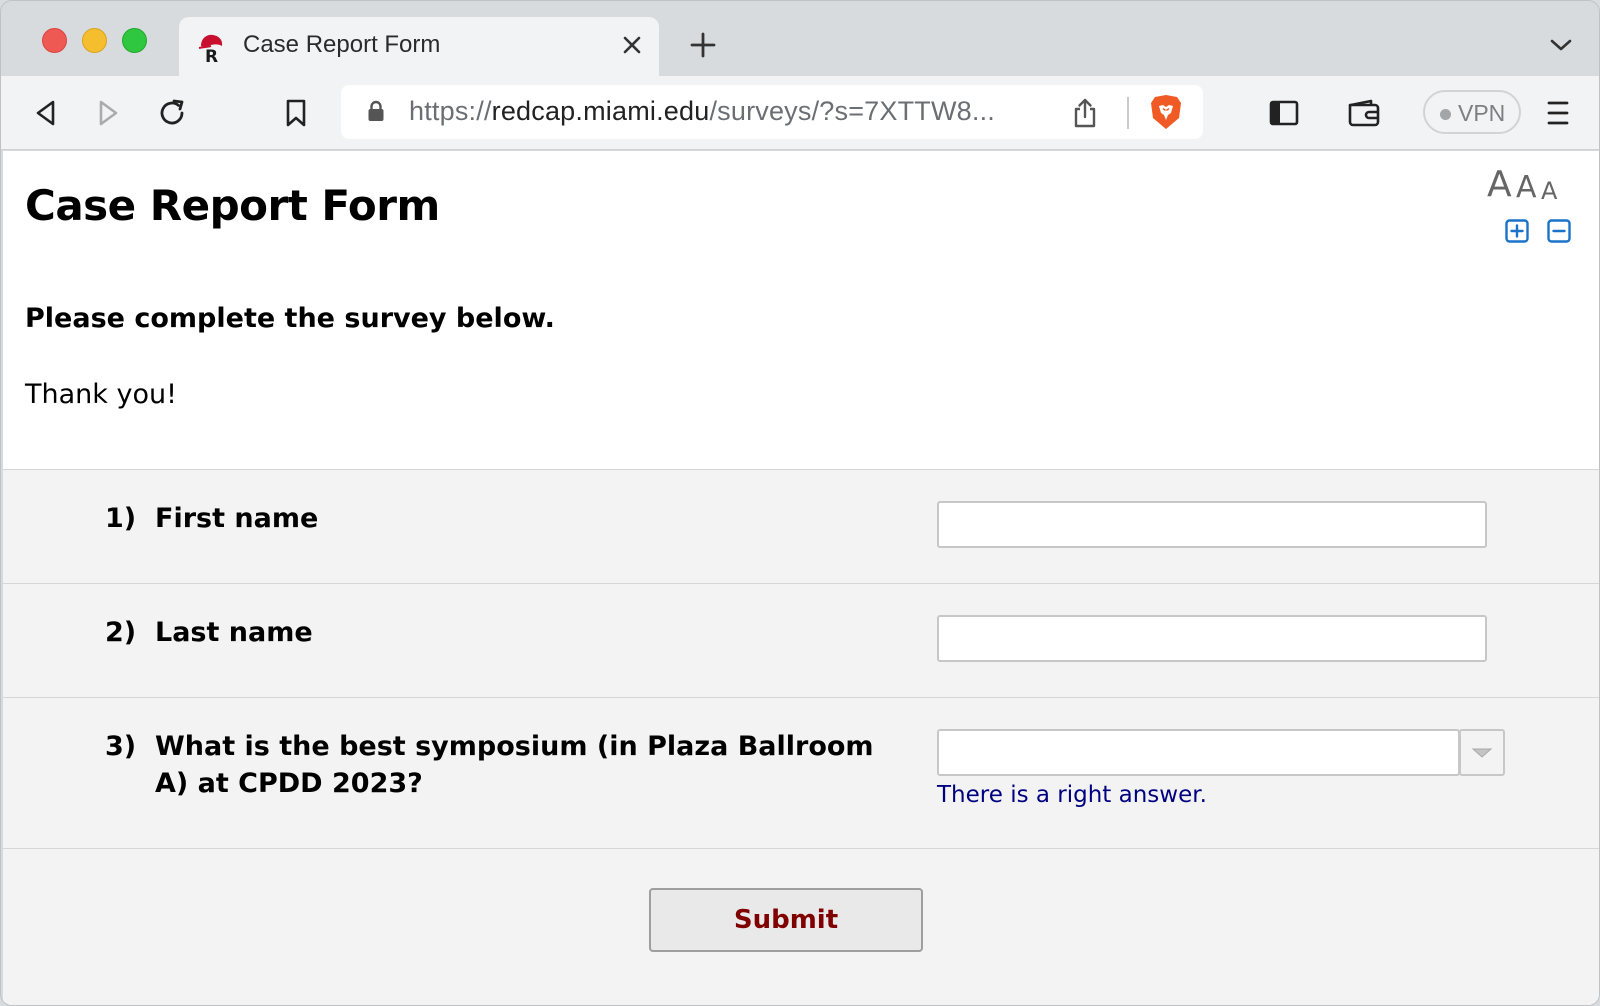 The image size is (1600, 1006). I want to click on address-bar-divider, so click(1128, 113).